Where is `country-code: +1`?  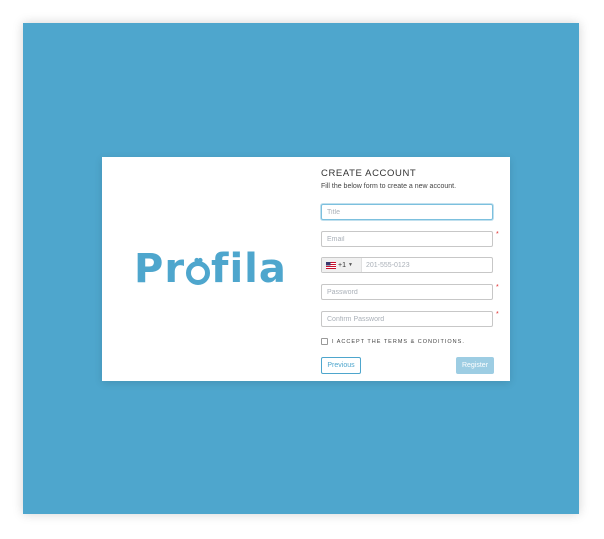 country-code: +1 is located at coordinates (342, 265).